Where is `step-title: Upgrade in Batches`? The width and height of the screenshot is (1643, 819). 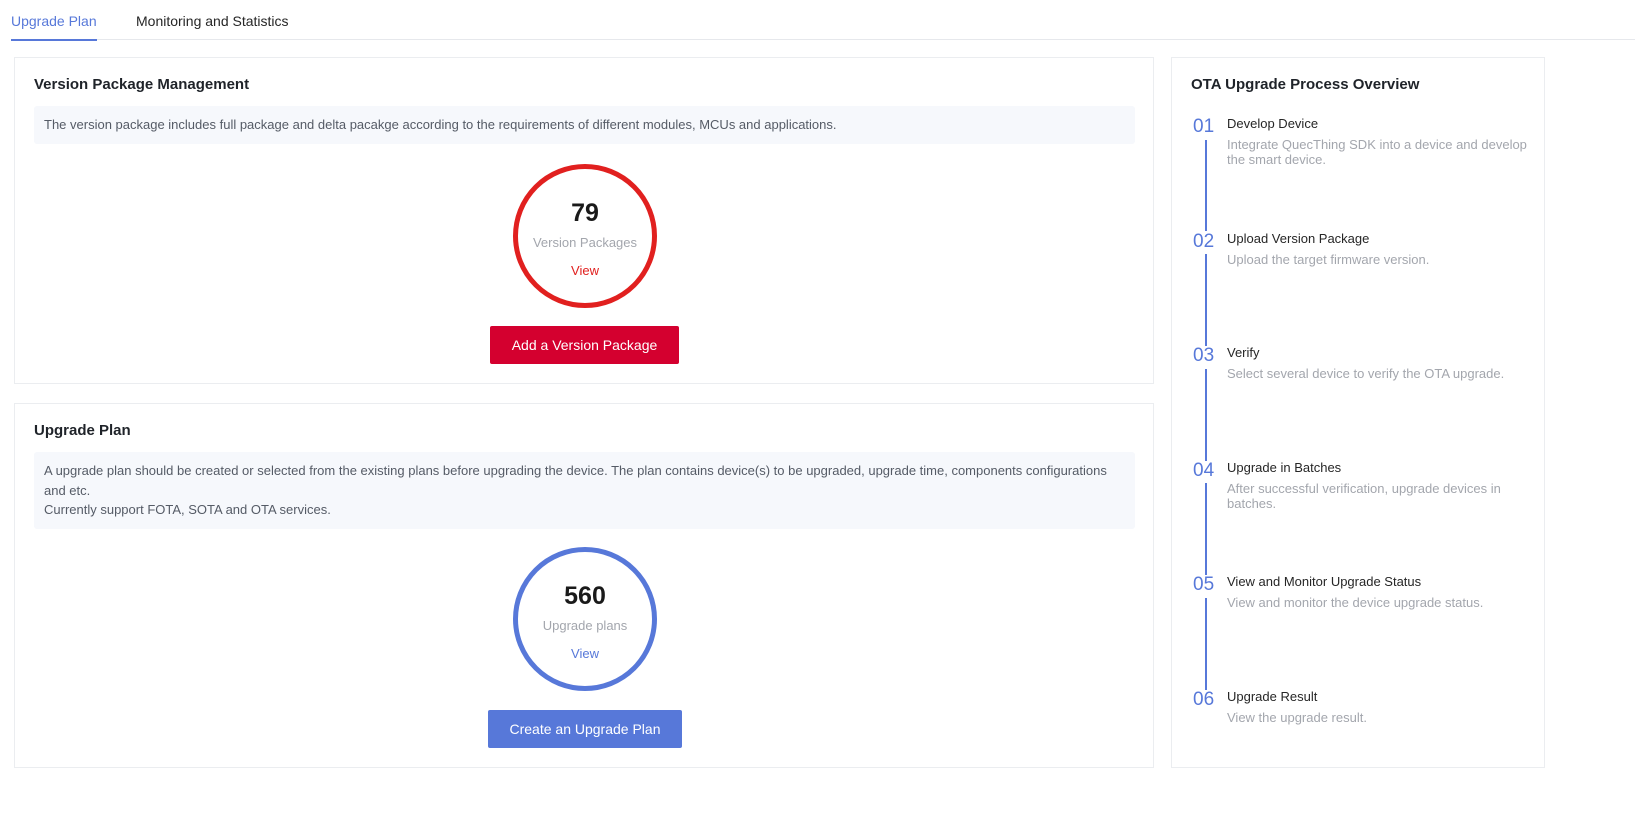
step-title: Upgrade in Batches is located at coordinates (1284, 467).